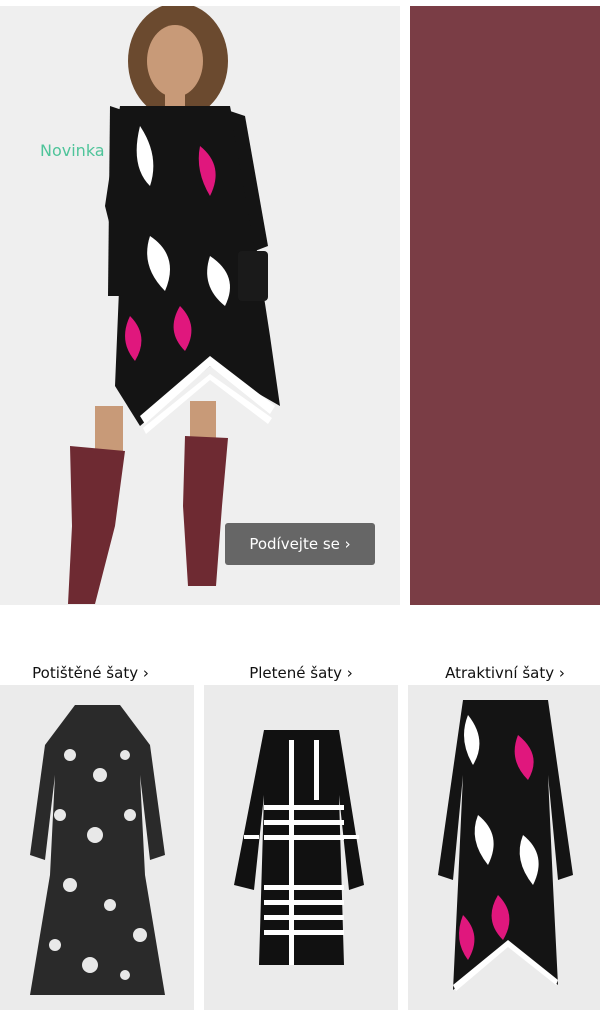 This screenshot has height=1015, width=600. I want to click on printed-dress-image, so click(97, 847).